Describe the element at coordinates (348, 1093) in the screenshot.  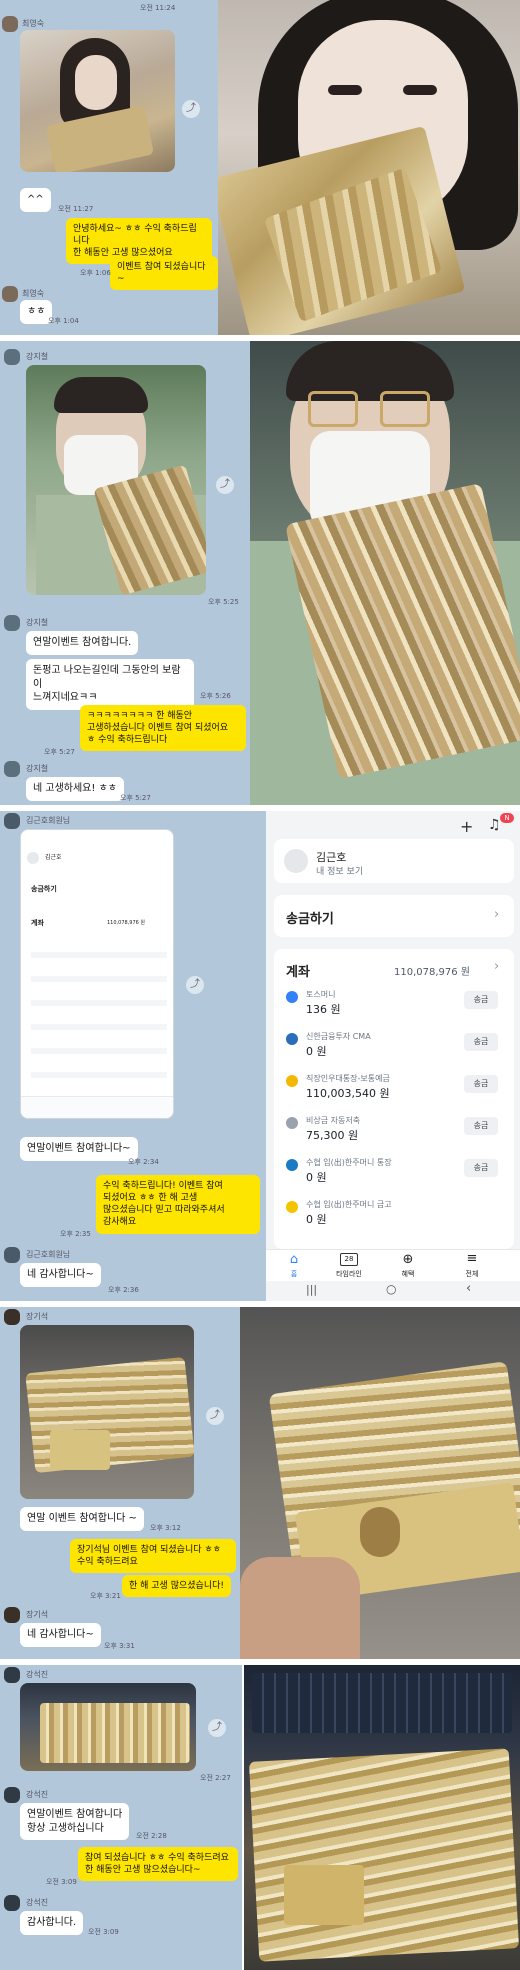
I see `account-amount: 110,003,540 원` at that location.